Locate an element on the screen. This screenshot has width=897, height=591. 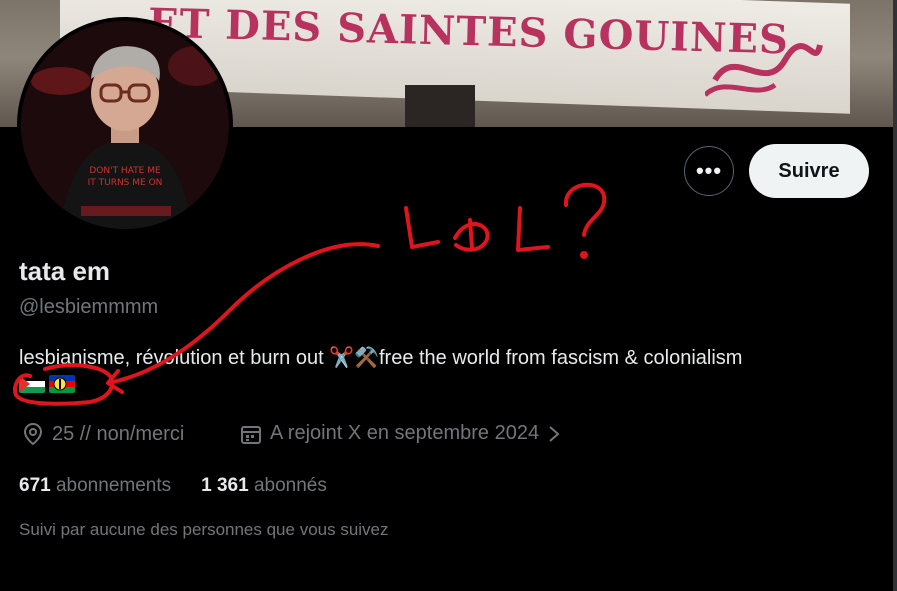
avatar-photo: DON'T HATE ME IT TURNS ME ON is located at coordinates (125, 125).